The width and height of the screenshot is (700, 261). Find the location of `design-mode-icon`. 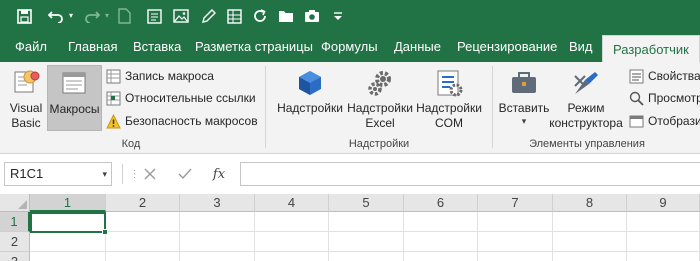

design-mode-icon is located at coordinates (586, 83).